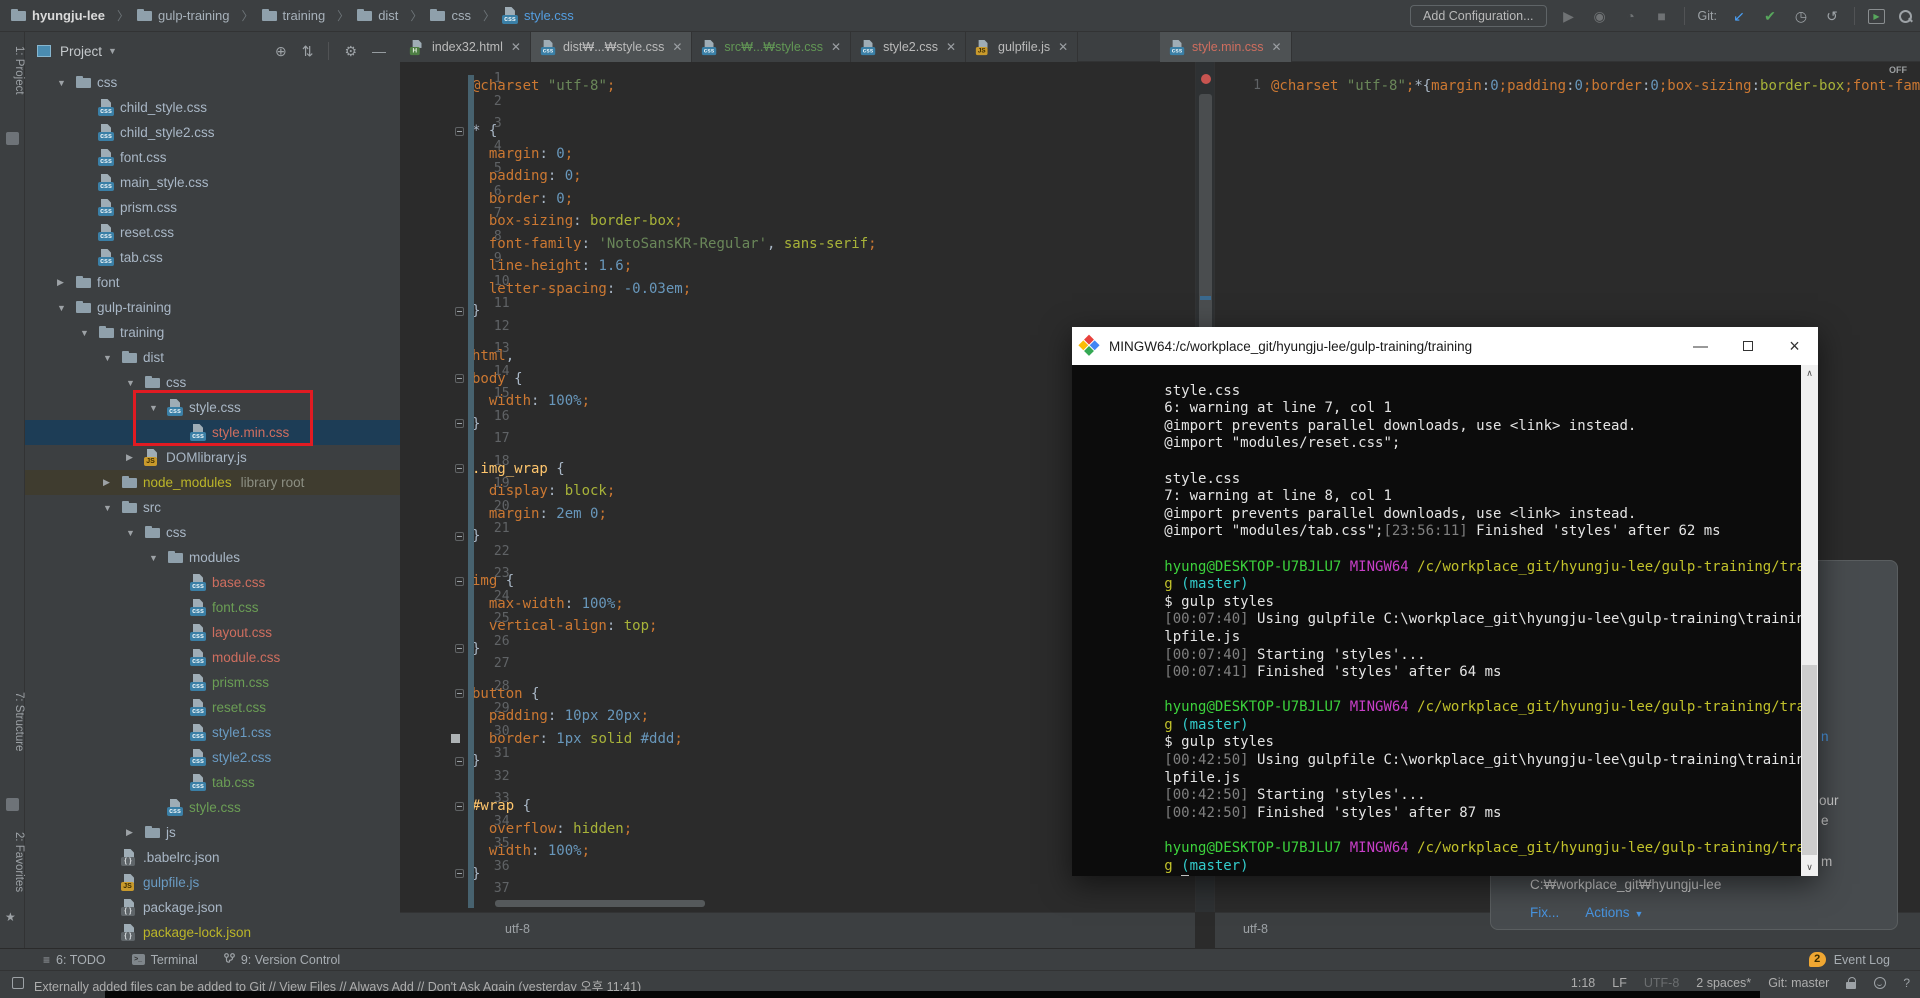 This screenshot has width=1920, height=998. I want to click on line-number: 37, so click(455, 889).